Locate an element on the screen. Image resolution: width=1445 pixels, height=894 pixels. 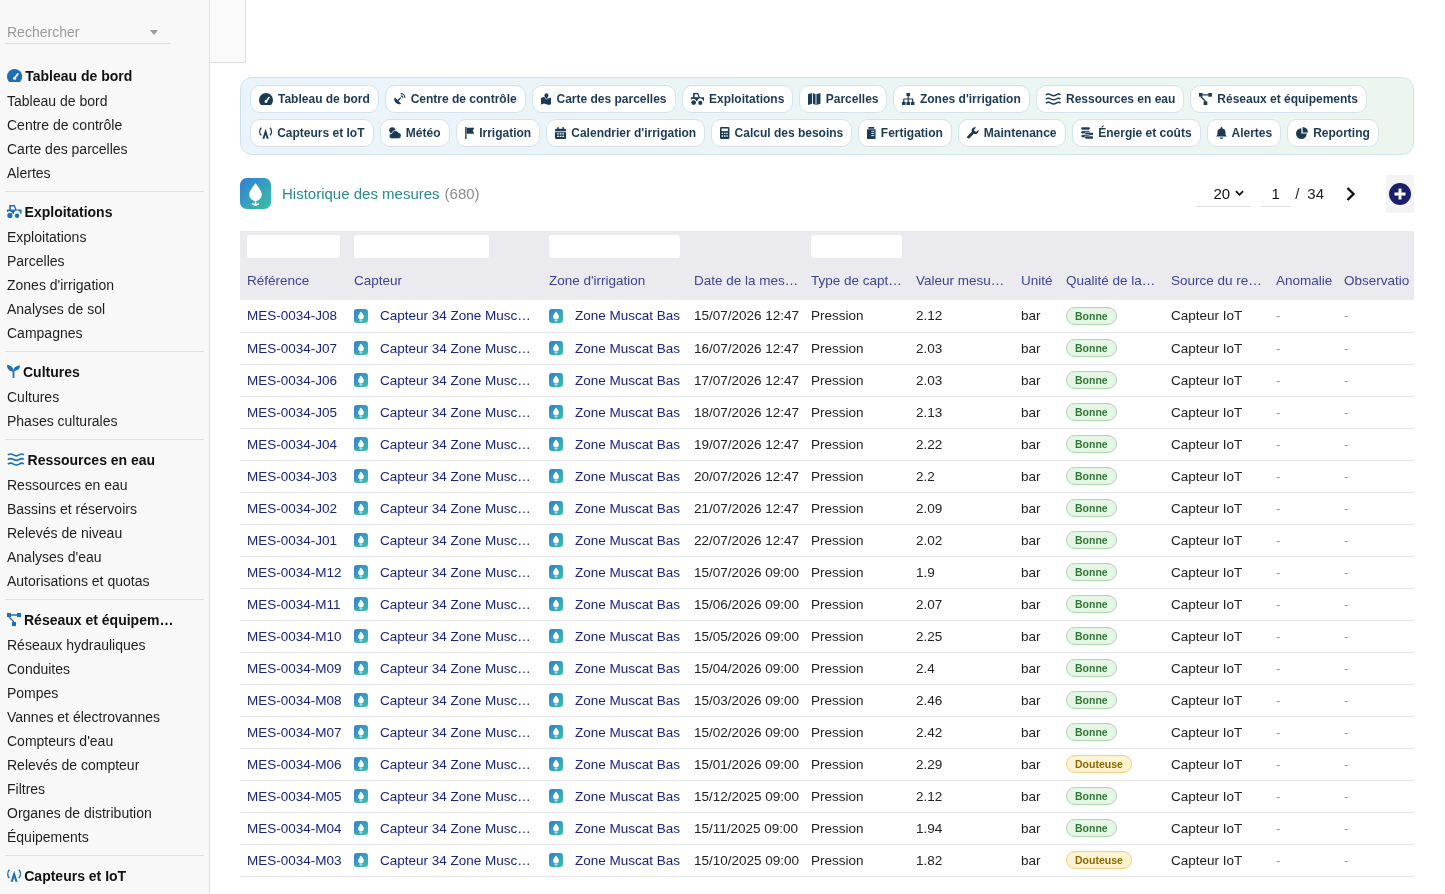
sidebar-item: Équipements is located at coordinates (104, 837).